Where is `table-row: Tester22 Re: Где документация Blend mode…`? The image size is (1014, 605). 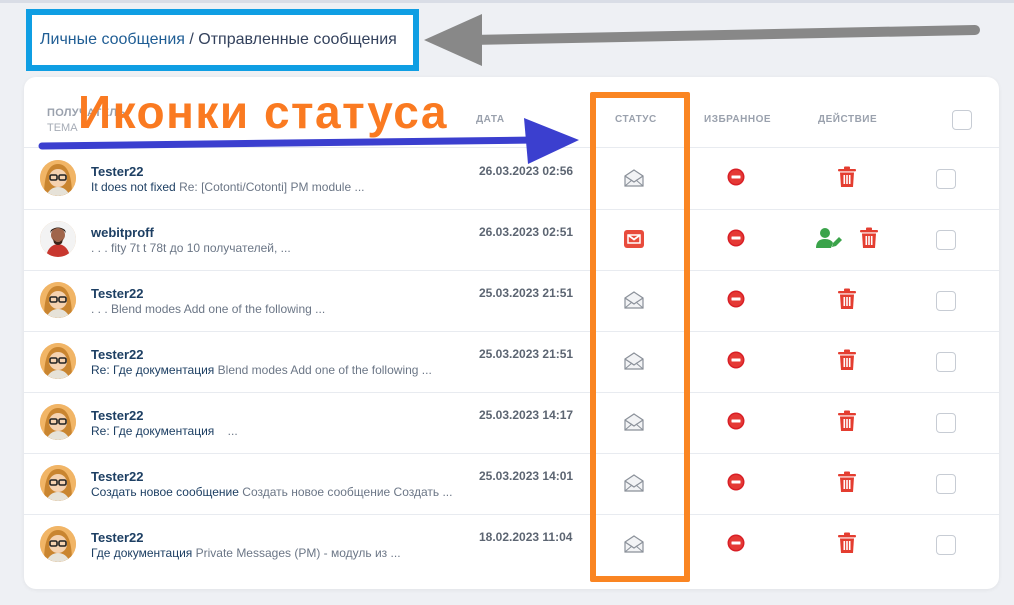
table-row: Tester22 Re: Где документация Blend mode… is located at coordinates (511, 362).